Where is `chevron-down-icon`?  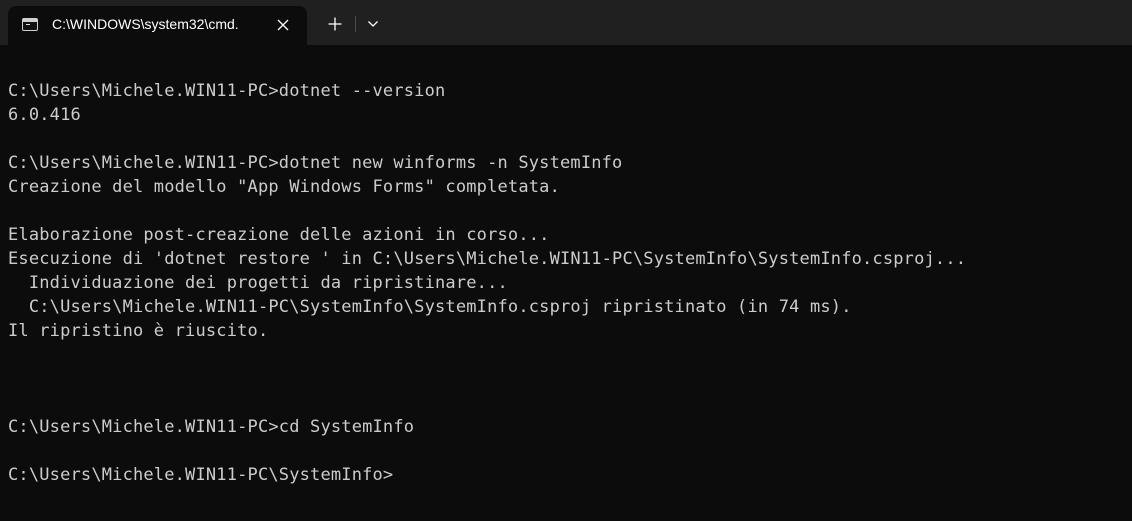
chevron-down-icon is located at coordinates (373, 24).